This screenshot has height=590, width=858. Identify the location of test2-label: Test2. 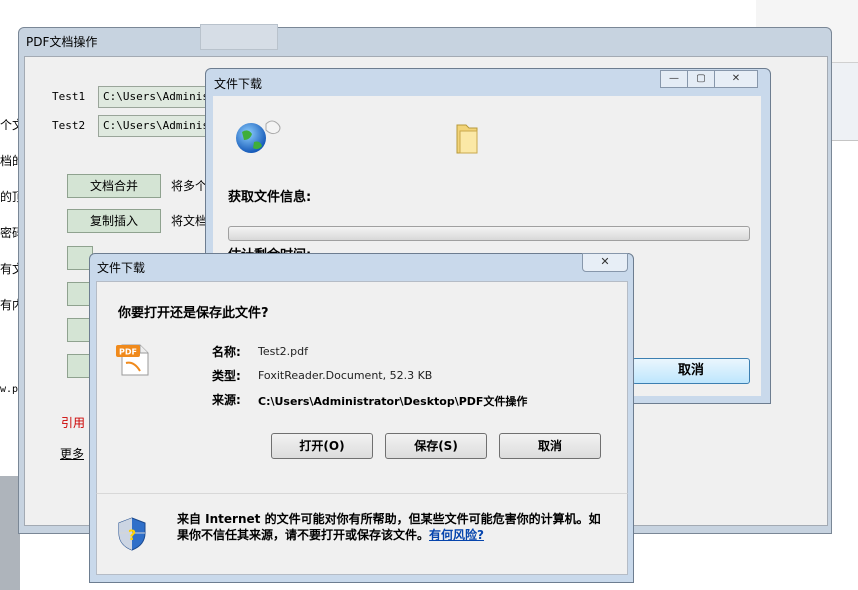
(69, 125).